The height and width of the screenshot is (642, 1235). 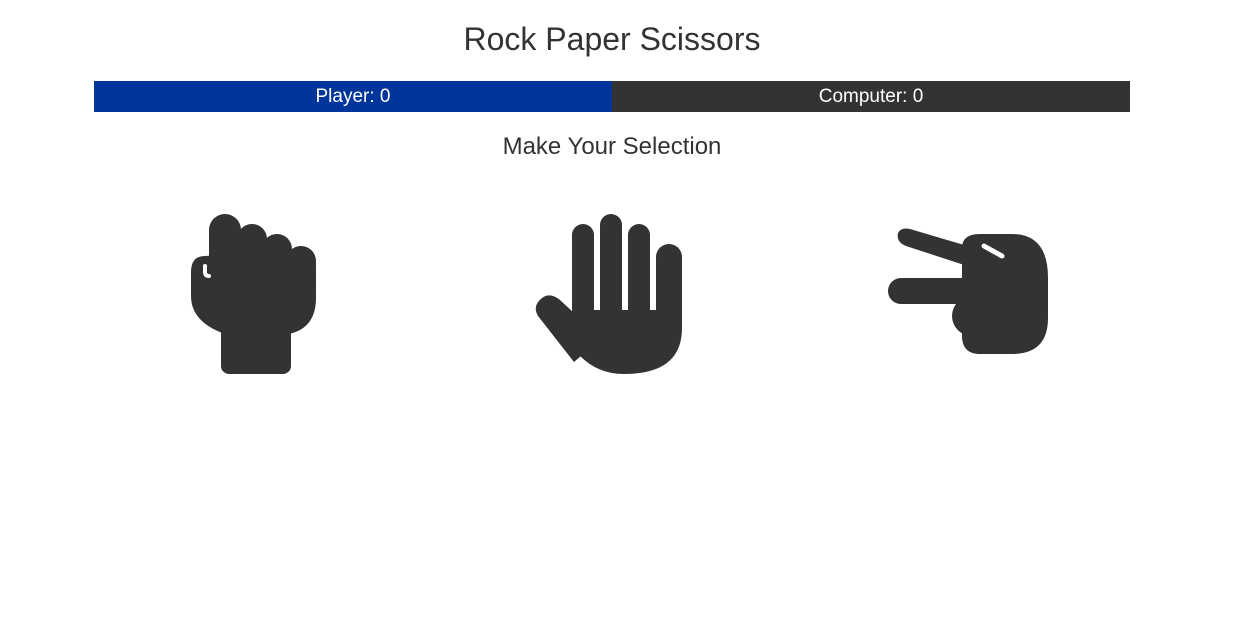 I want to click on scoreboard: Player: 0 Computer: 0, so click(x=612, y=96).